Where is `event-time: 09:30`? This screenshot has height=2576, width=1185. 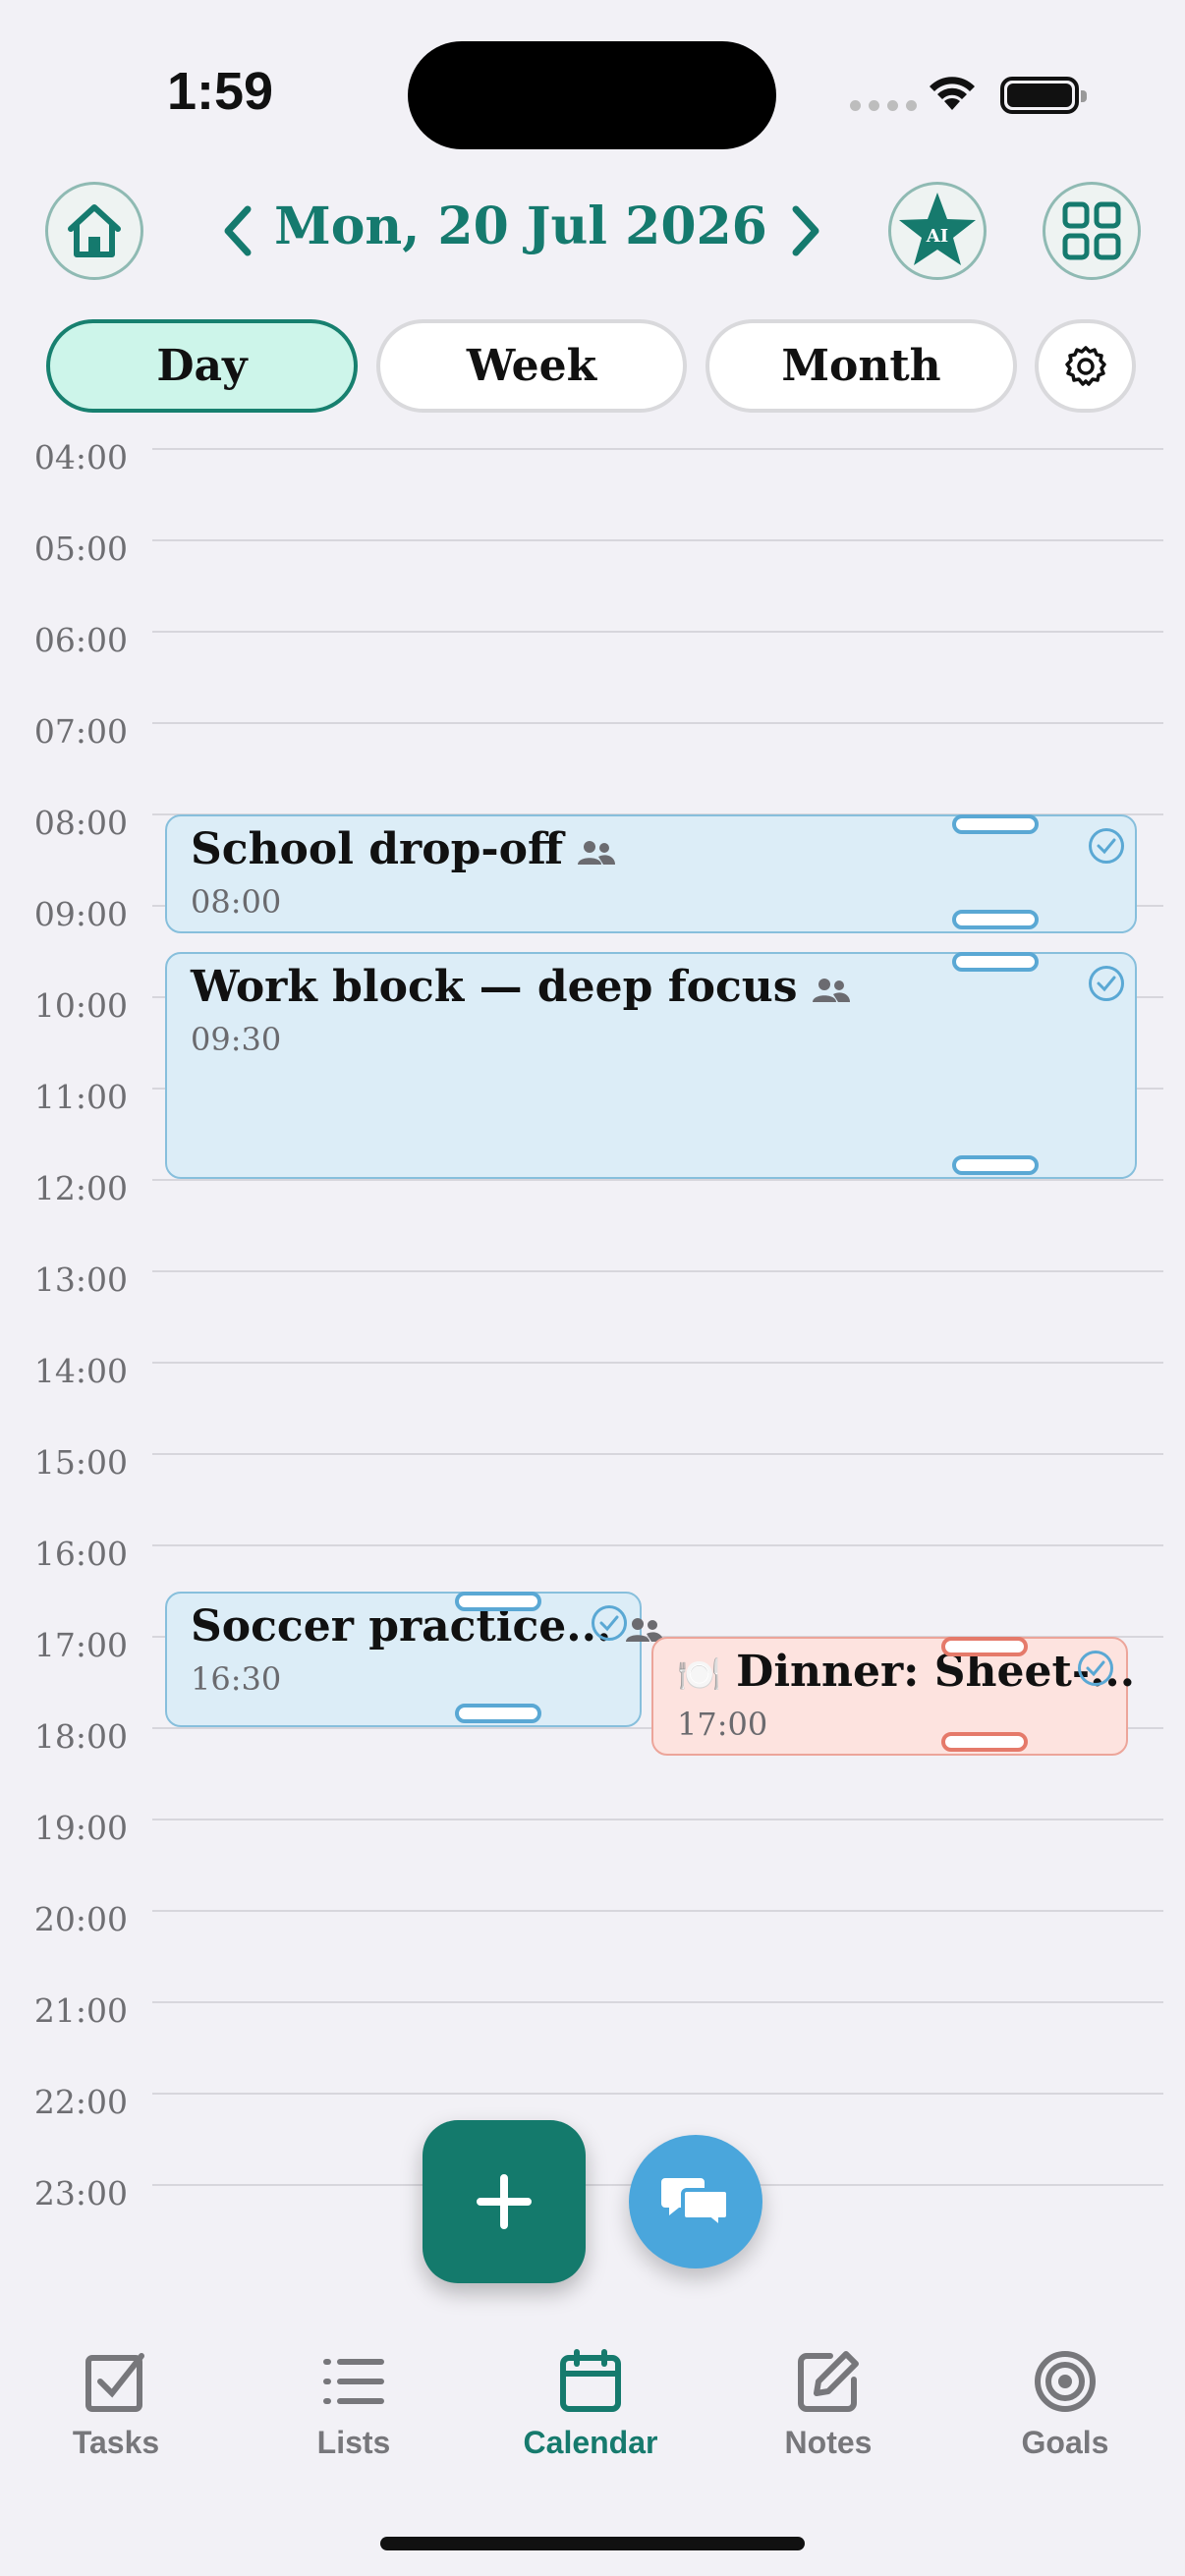
event-time: 09:30 is located at coordinates (237, 1039).